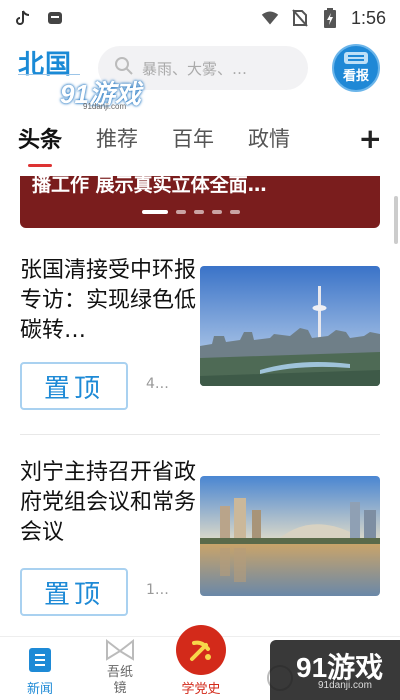 The width and height of the screenshot is (400, 700). I want to click on tab-headlines: 头条, so click(40, 144).